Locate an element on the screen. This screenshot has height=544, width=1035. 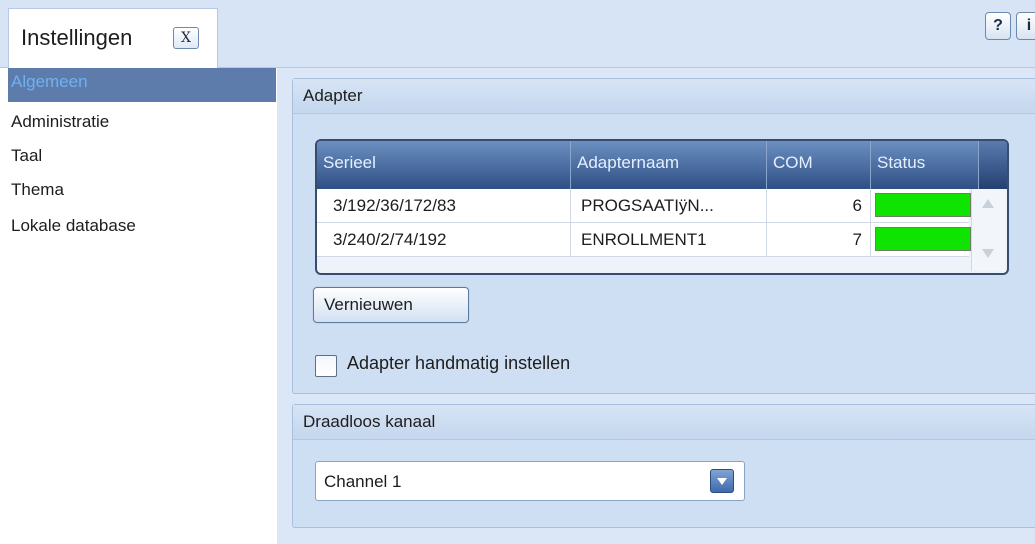
sidebar-item-thema: Thema is located at coordinates (142, 193).